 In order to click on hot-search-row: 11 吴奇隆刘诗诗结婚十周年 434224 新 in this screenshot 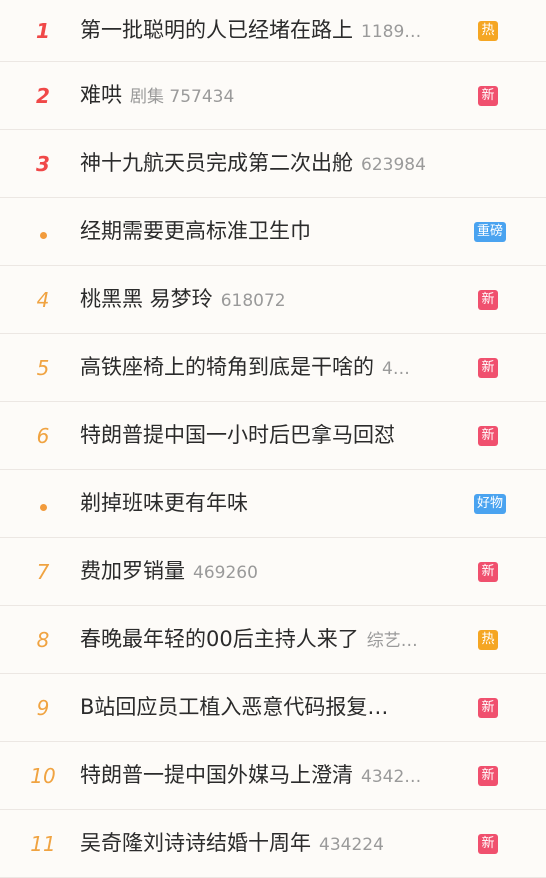, I will do `click(273, 844)`.